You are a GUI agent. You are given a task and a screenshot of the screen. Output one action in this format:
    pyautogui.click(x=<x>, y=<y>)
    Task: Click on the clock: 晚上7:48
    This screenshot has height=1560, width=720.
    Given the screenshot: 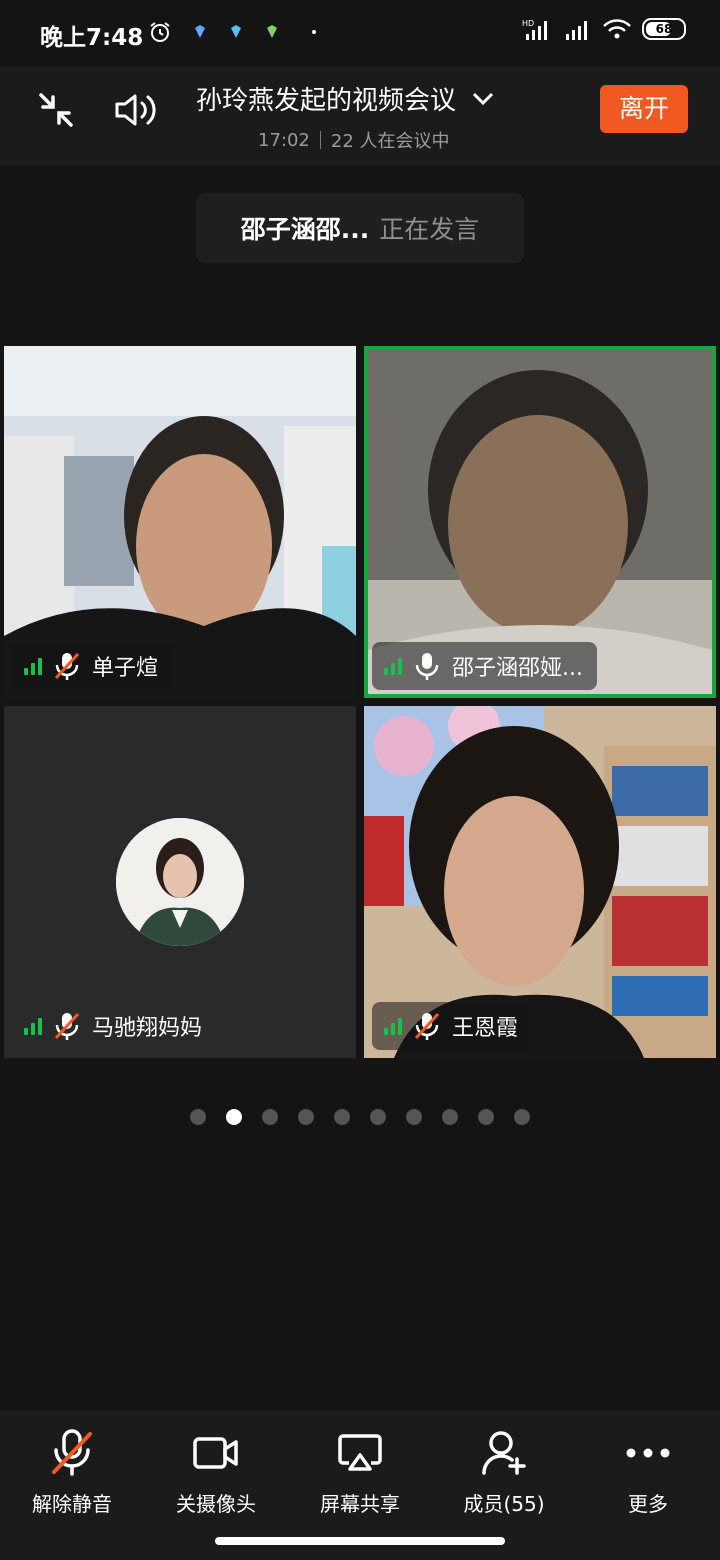 What is the action you would take?
    pyautogui.click(x=92, y=38)
    